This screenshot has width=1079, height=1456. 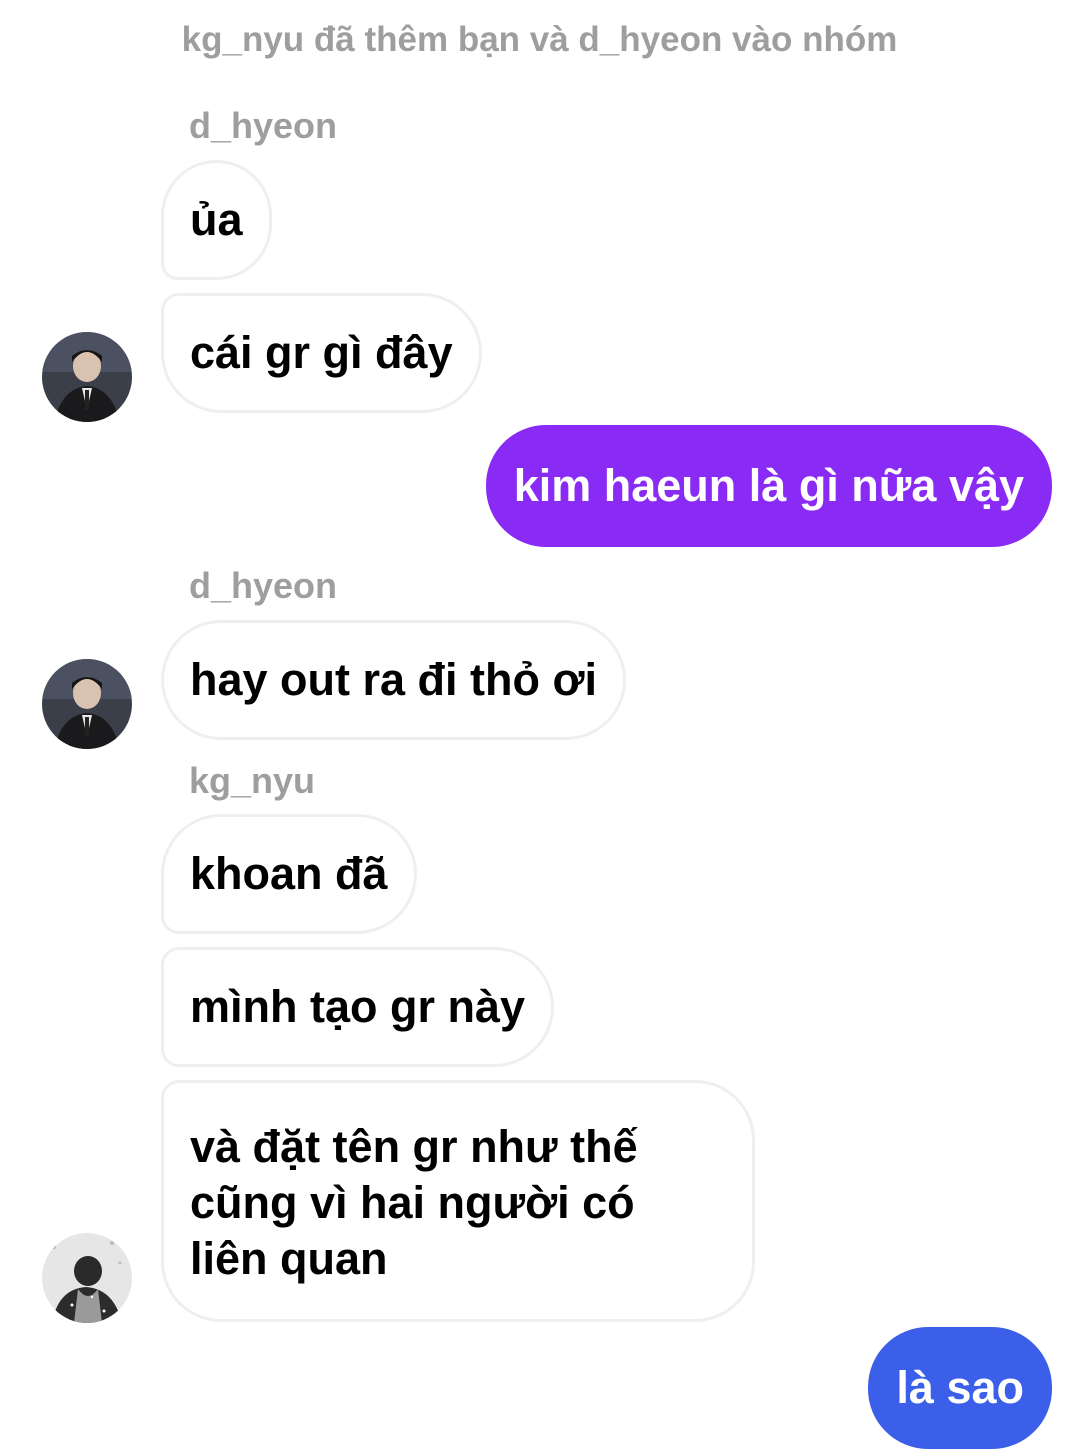 What do you see at coordinates (358, 1007) in the screenshot?
I see `incoming-message-bubble: mình tạo gr này` at bounding box center [358, 1007].